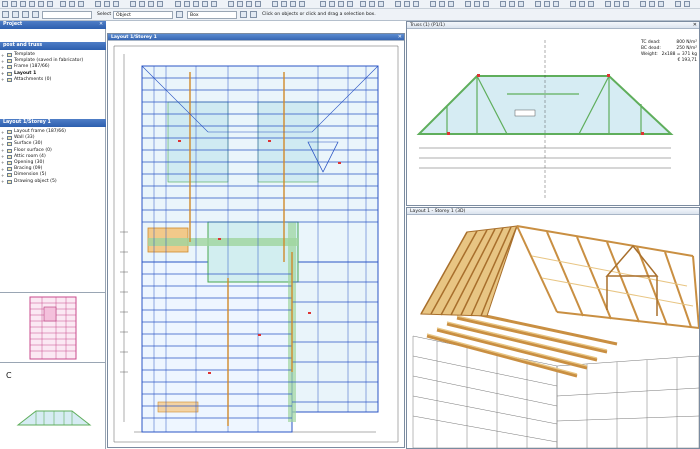  Describe the element at coordinates (142, 4) in the screenshot. I see `draw-rect-icon` at that location.